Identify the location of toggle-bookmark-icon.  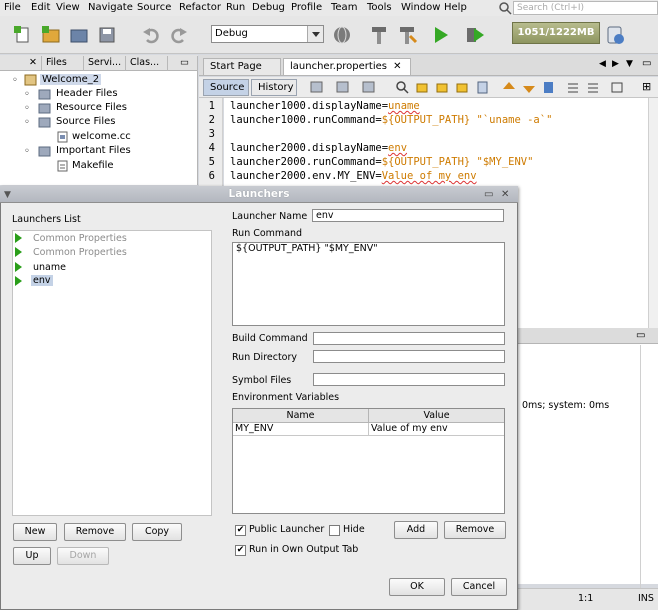
(483, 87).